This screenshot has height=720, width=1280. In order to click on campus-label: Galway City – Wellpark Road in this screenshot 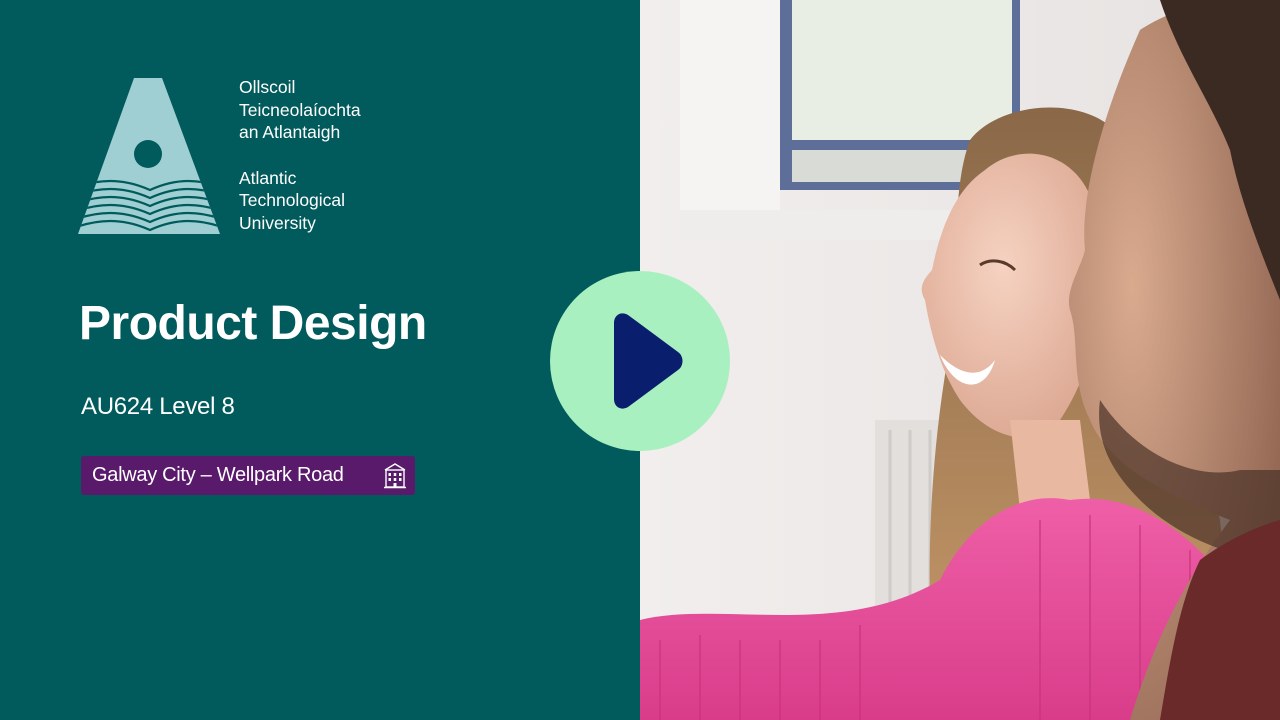, I will do `click(218, 475)`.